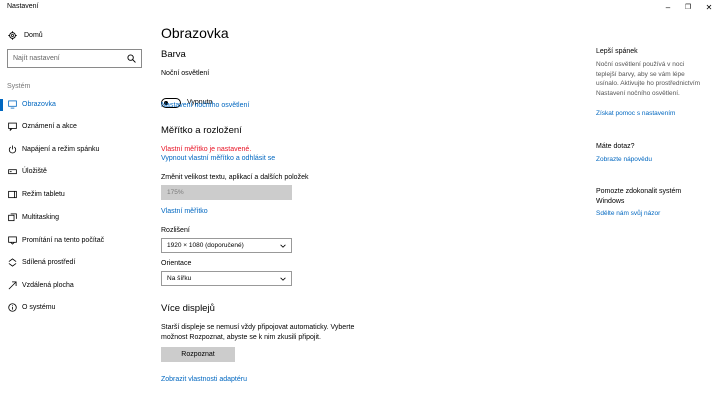 The image size is (720, 405). Describe the element at coordinates (179, 278) in the screenshot. I see `orientation-value: Na šířku` at that location.